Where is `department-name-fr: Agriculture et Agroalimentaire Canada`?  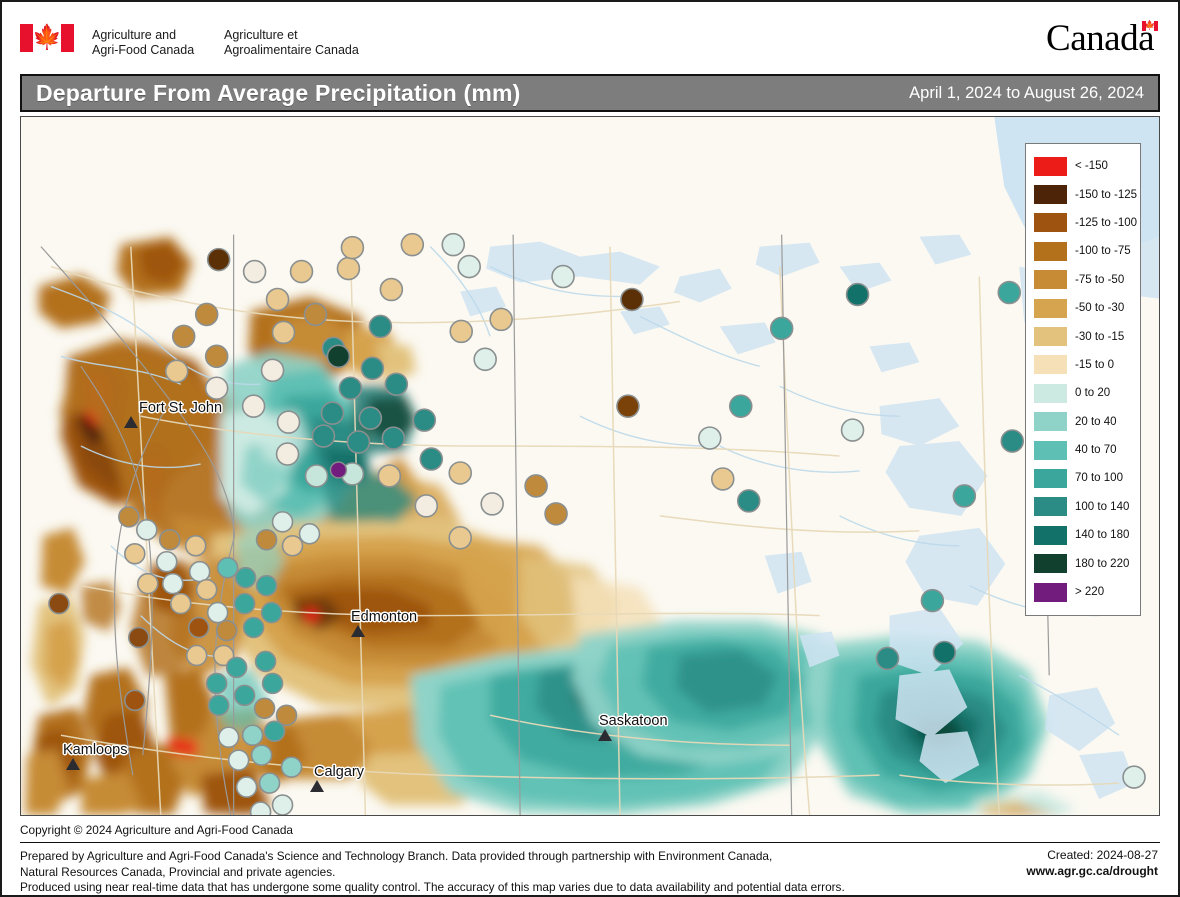
department-name-fr: Agriculture et Agroalimentaire Canada is located at coordinates (291, 42).